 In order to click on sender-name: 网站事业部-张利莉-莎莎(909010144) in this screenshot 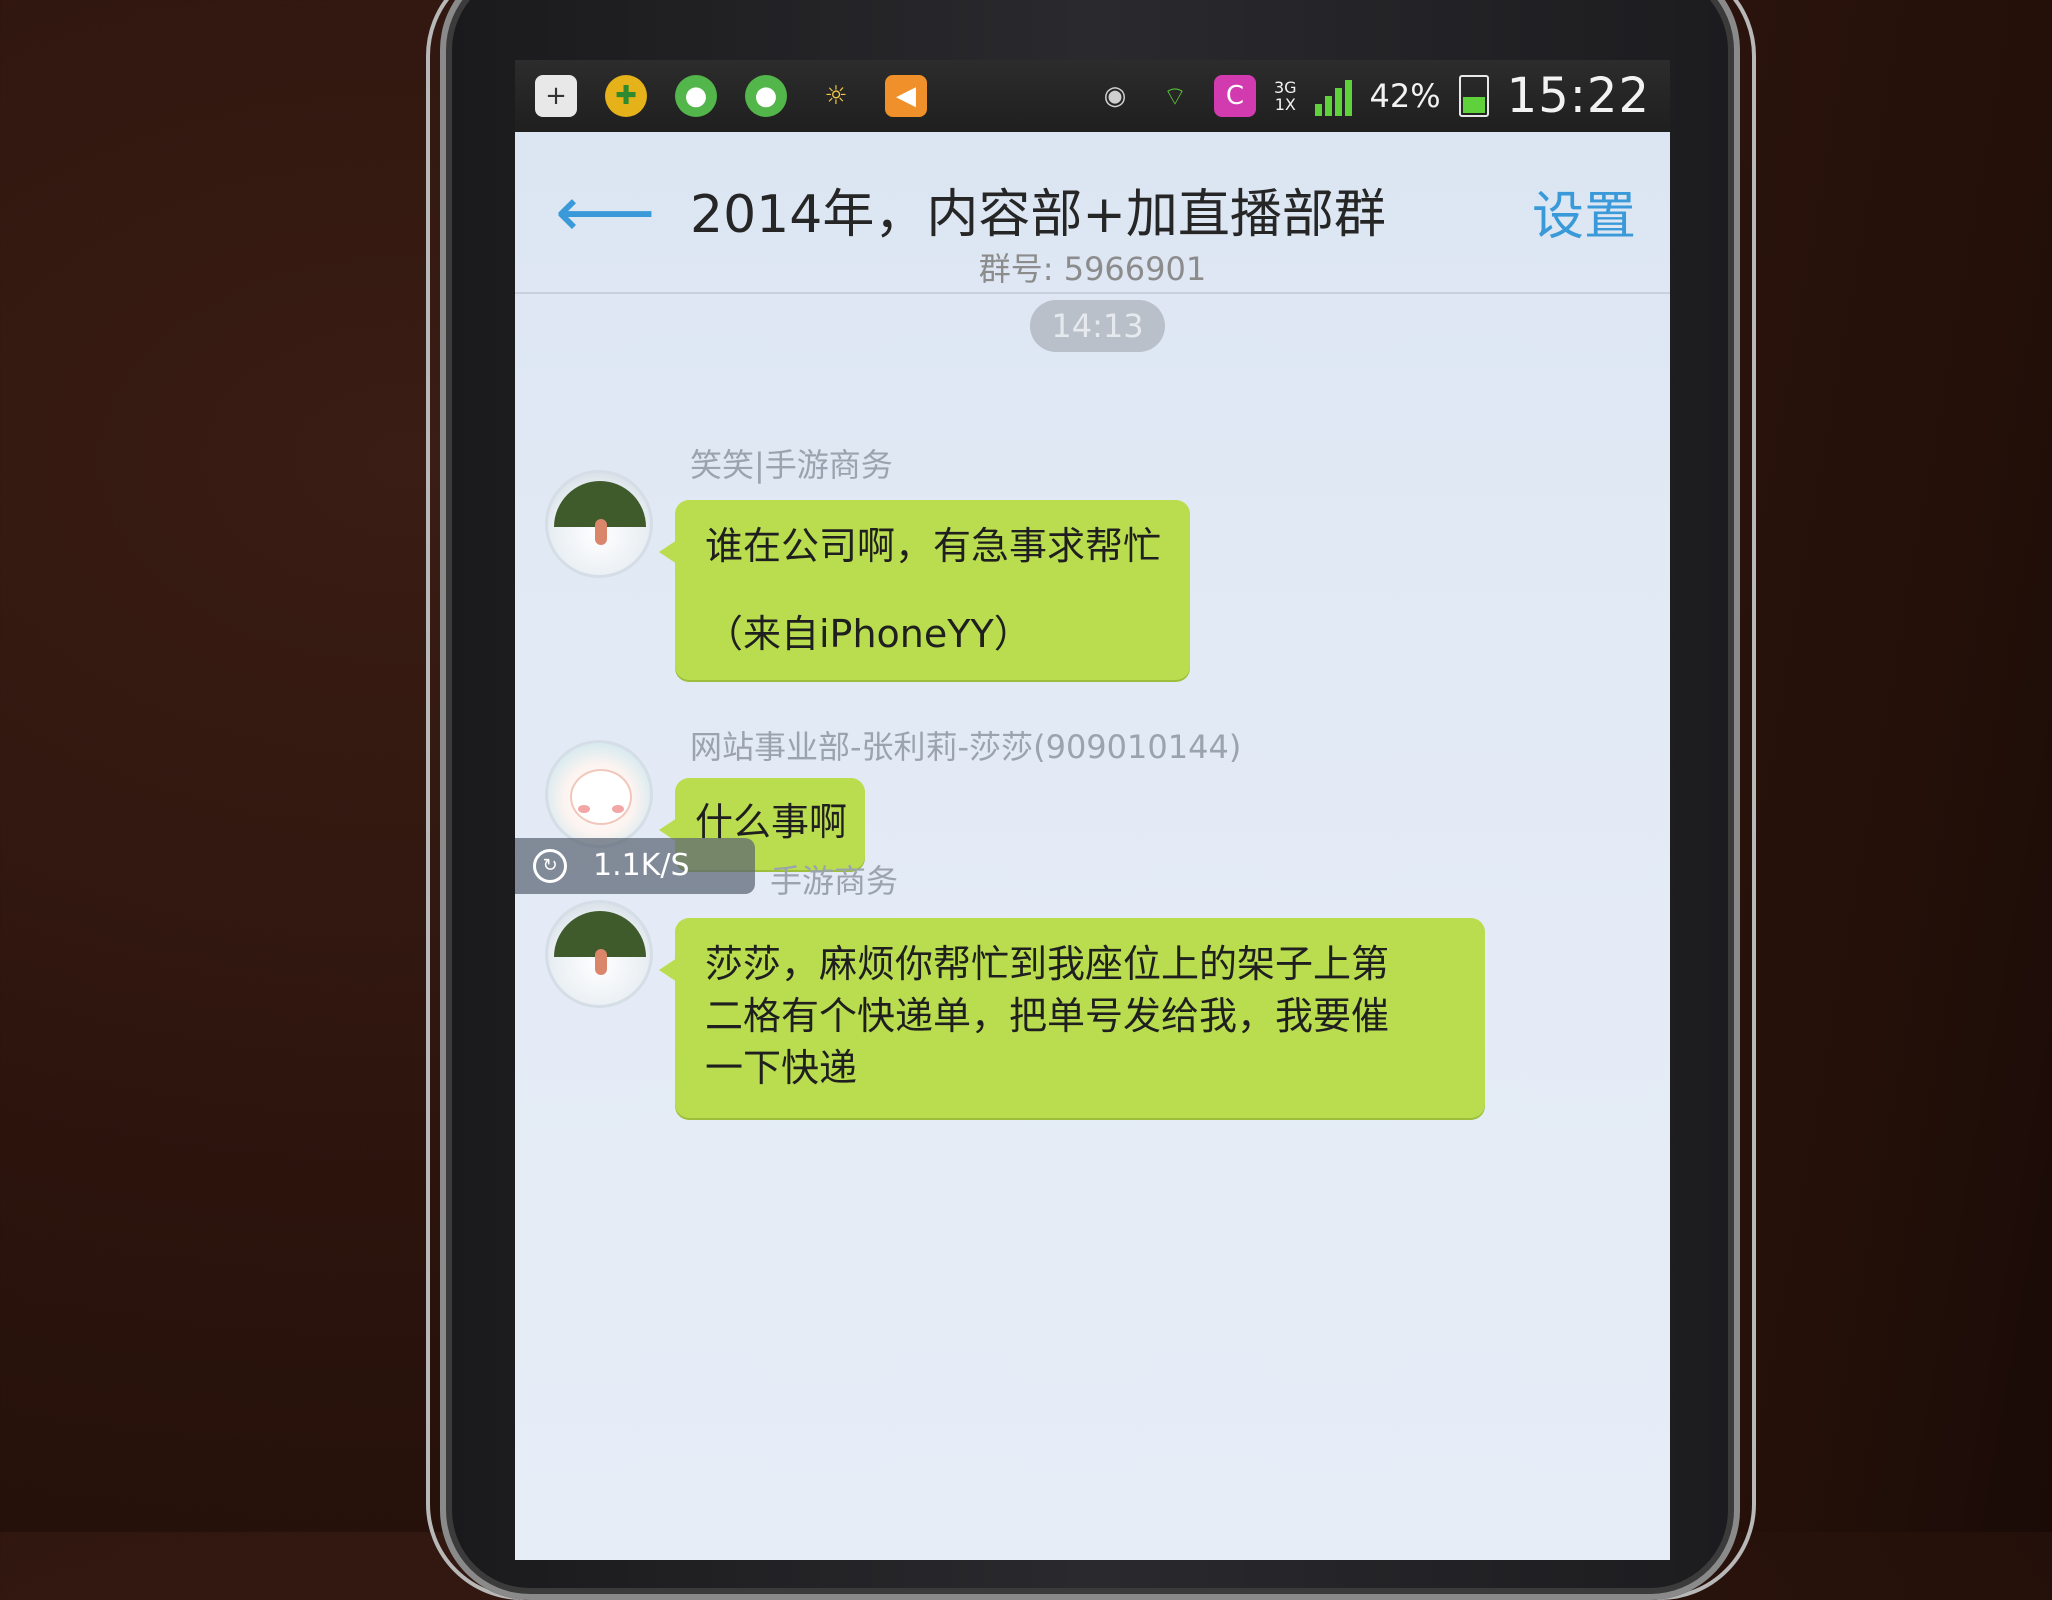, I will do `click(966, 747)`.